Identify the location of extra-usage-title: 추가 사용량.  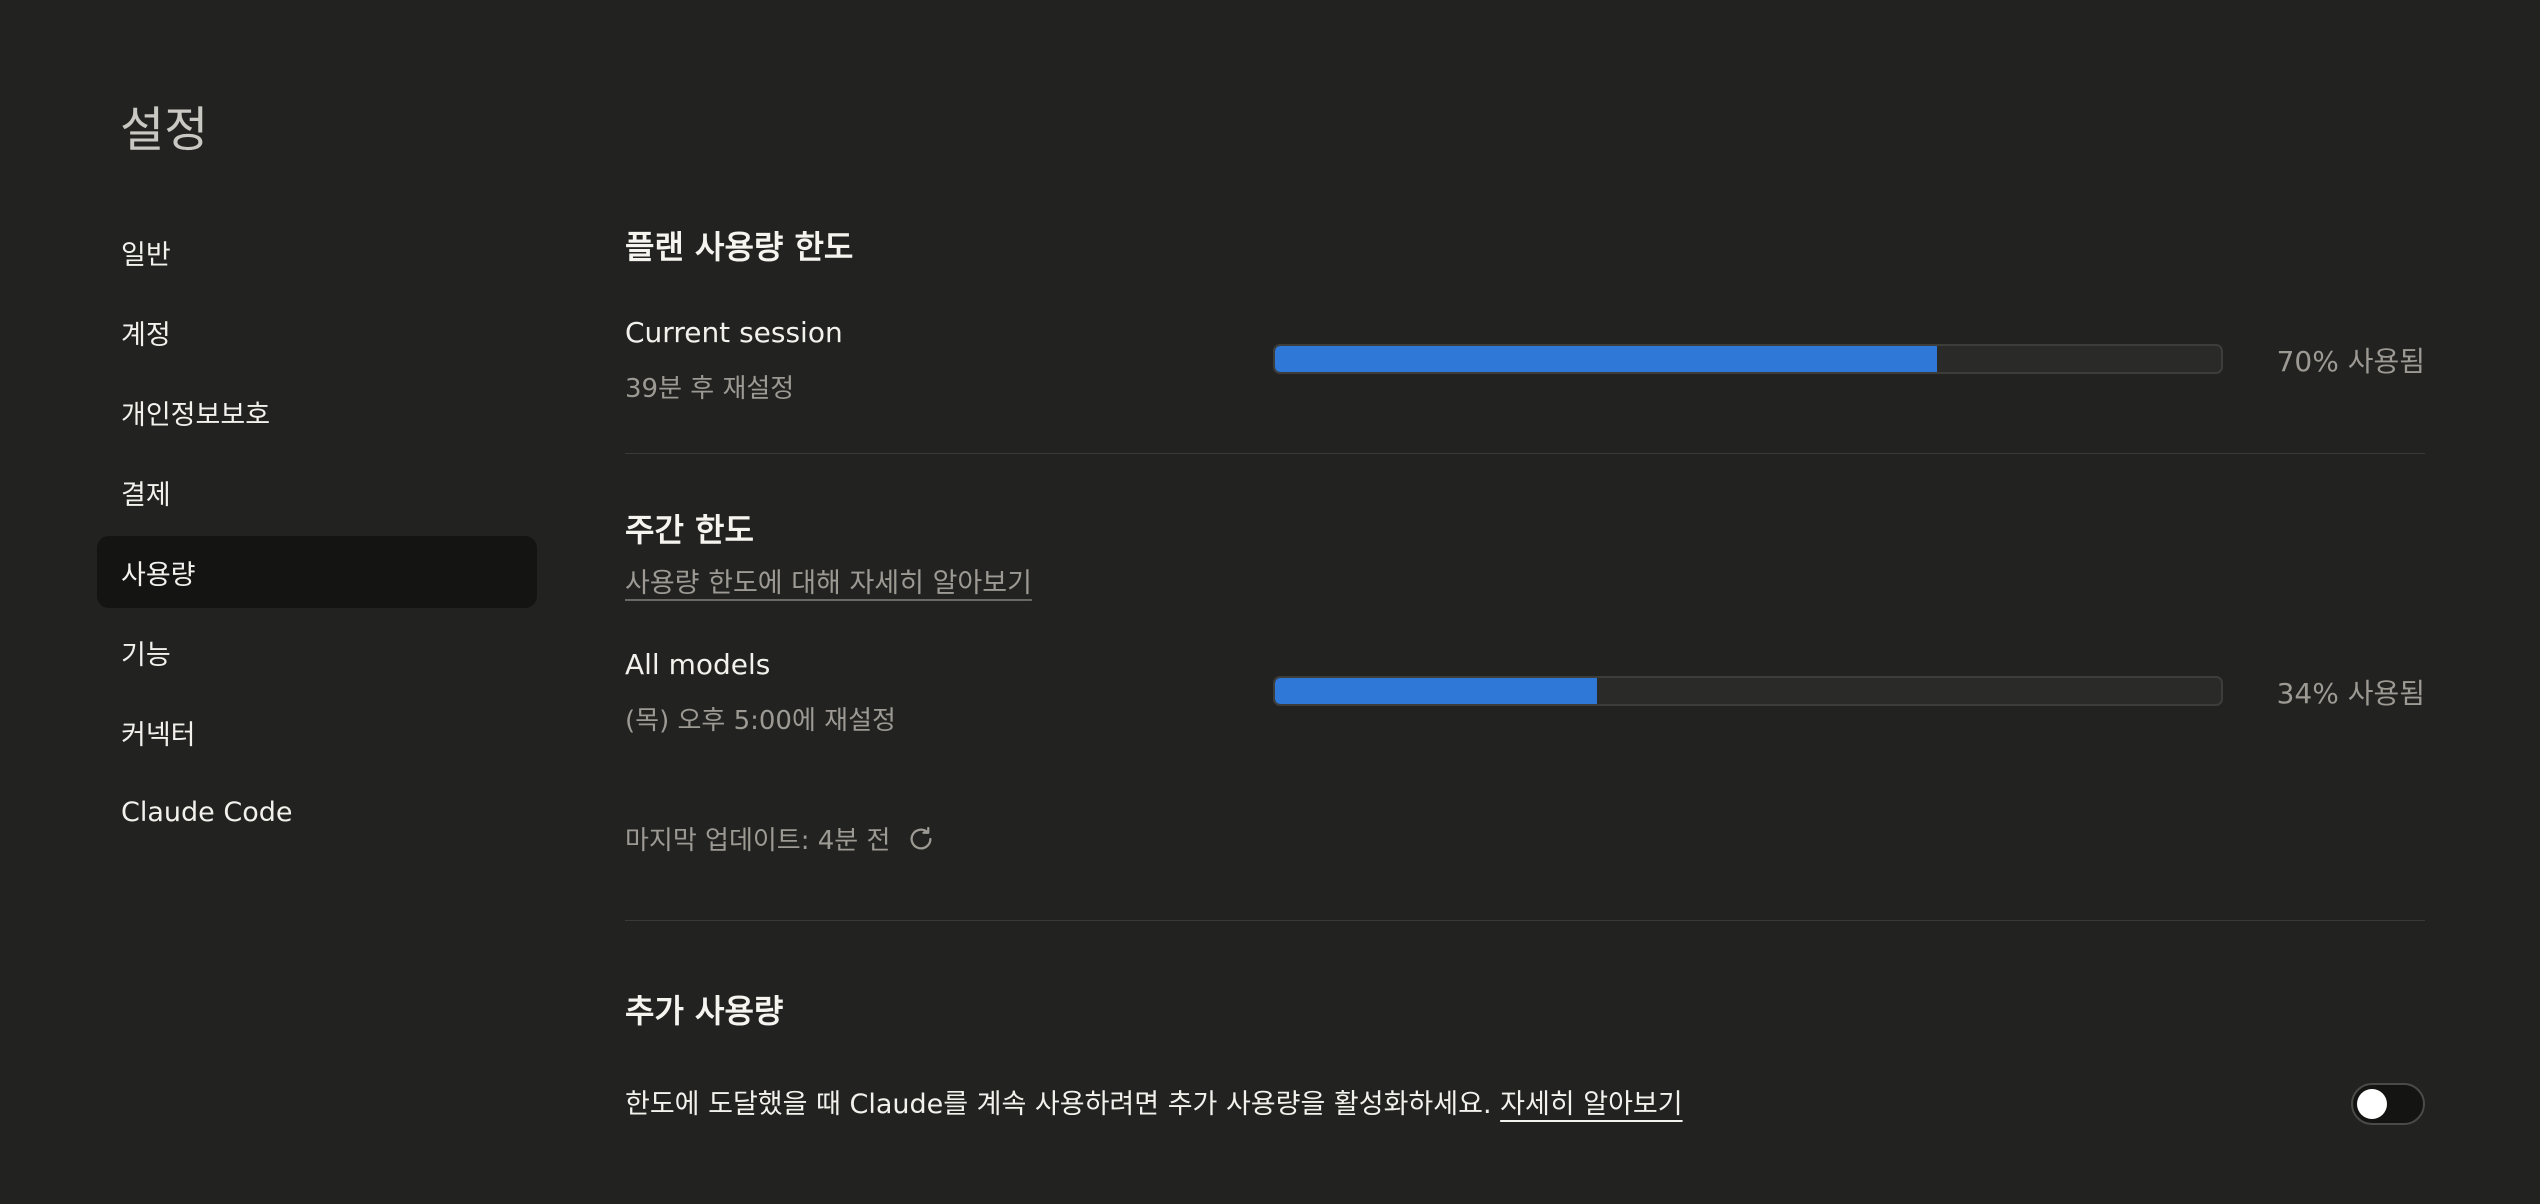
(704, 1011).